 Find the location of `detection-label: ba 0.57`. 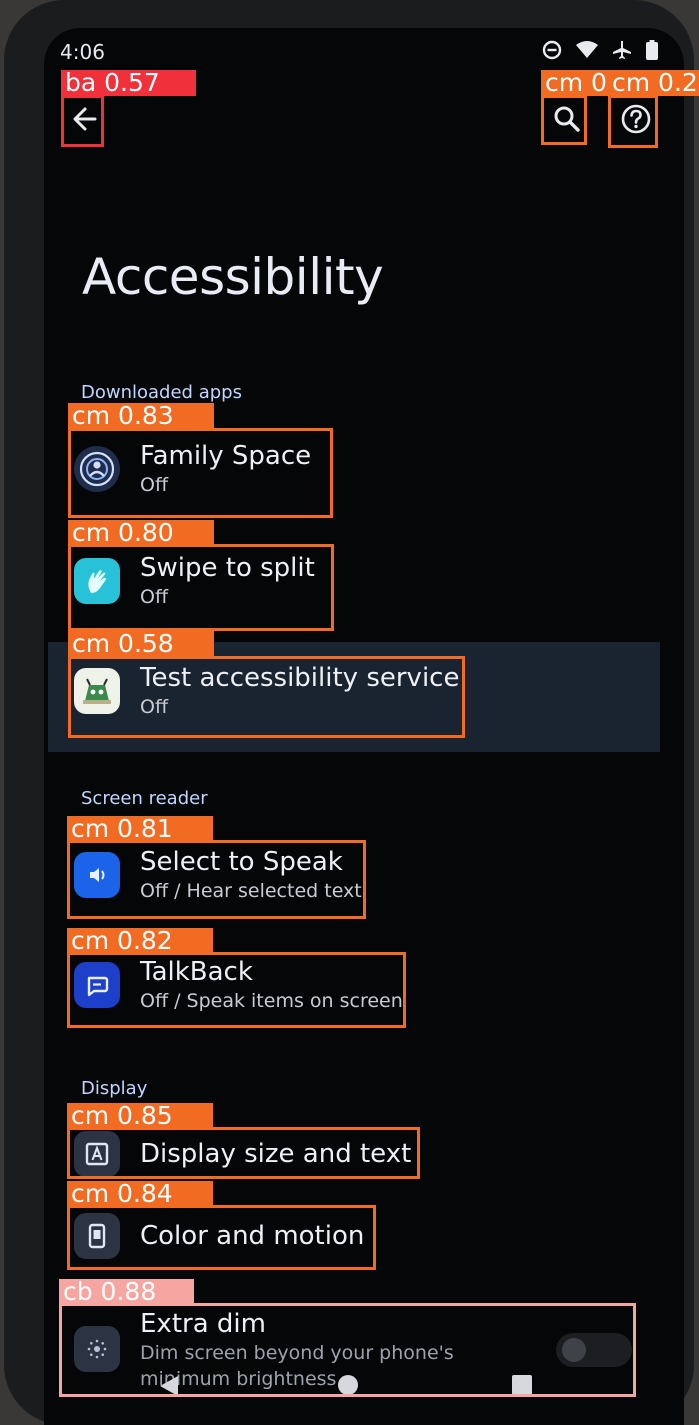

detection-label: ba 0.57 is located at coordinates (128, 83).